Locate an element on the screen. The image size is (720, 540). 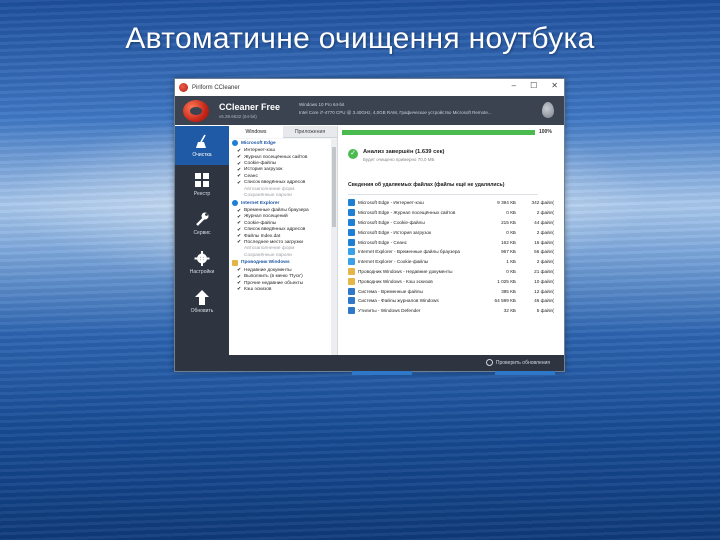
sidebar-item-upgrade: Обновить is located at coordinates (202, 301).